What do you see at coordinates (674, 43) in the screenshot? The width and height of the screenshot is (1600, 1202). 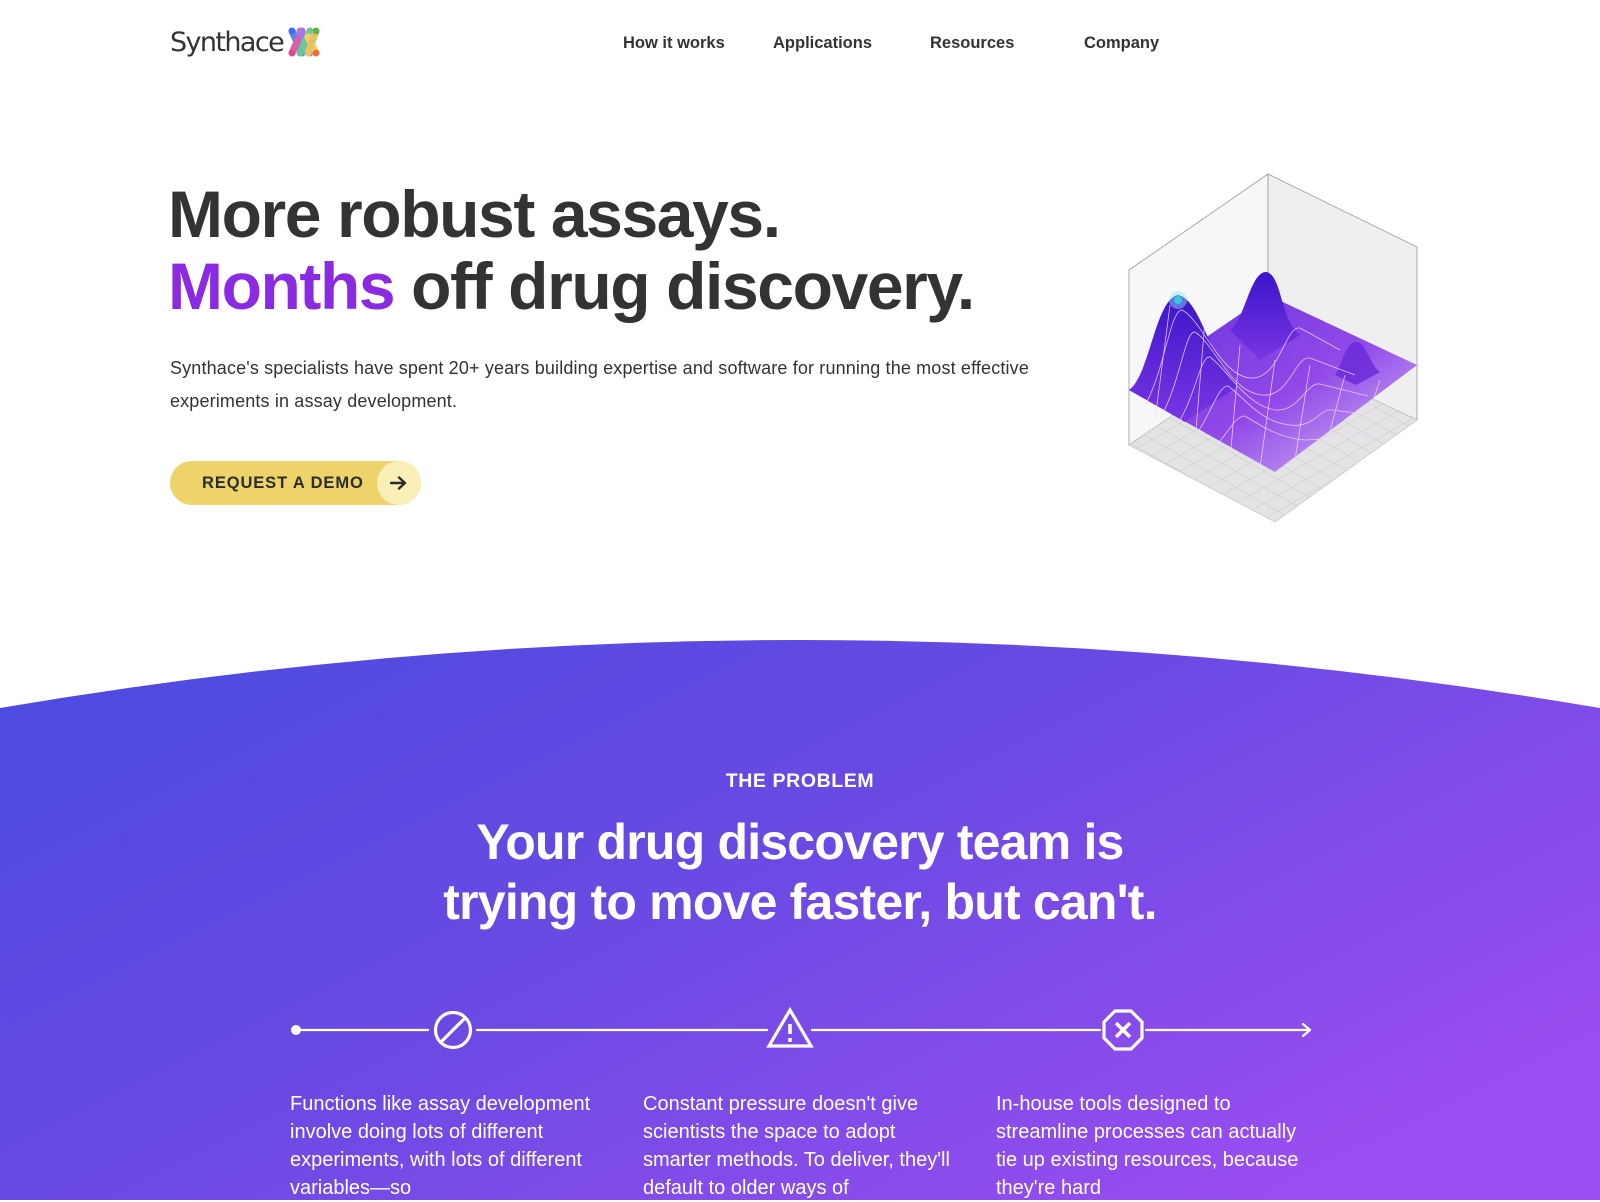 I see `nav-how-it-works: How it works` at bounding box center [674, 43].